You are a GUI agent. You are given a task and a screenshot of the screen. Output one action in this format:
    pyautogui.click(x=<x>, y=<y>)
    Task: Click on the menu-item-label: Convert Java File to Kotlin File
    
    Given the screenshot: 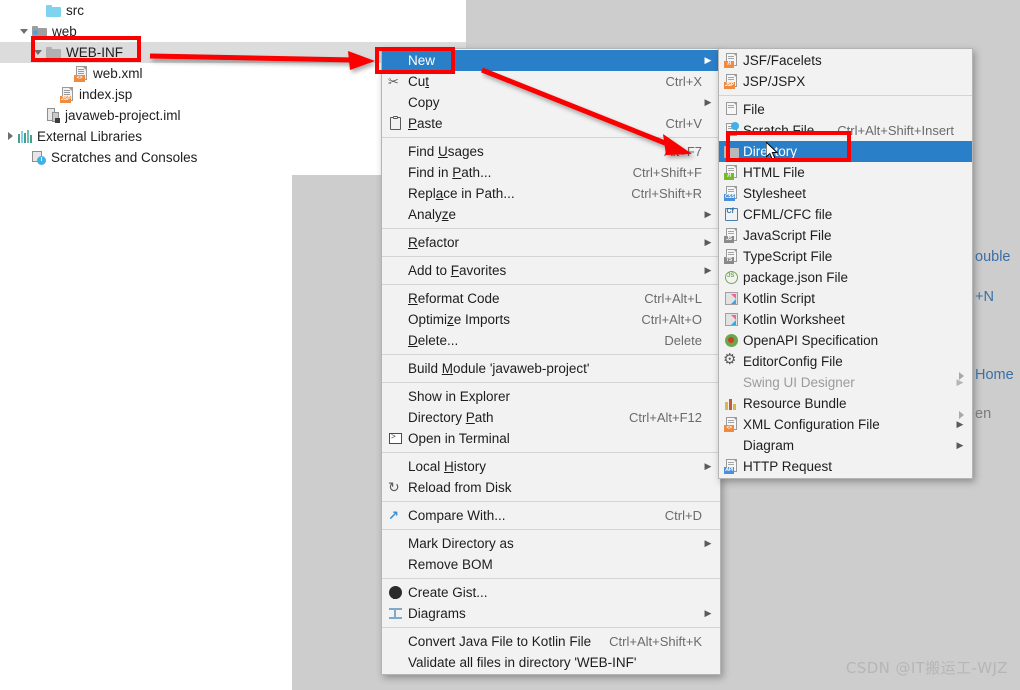 What is the action you would take?
    pyautogui.click(x=500, y=641)
    